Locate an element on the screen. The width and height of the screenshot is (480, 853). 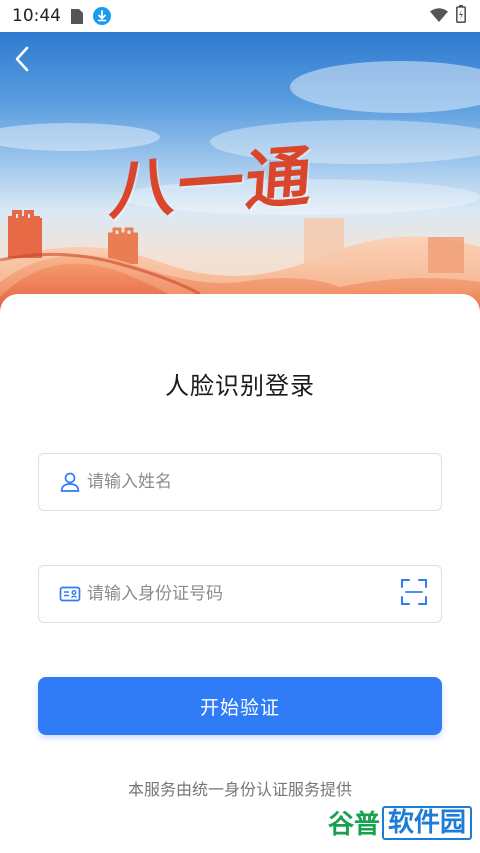
download-icon is located at coordinates (102, 16).